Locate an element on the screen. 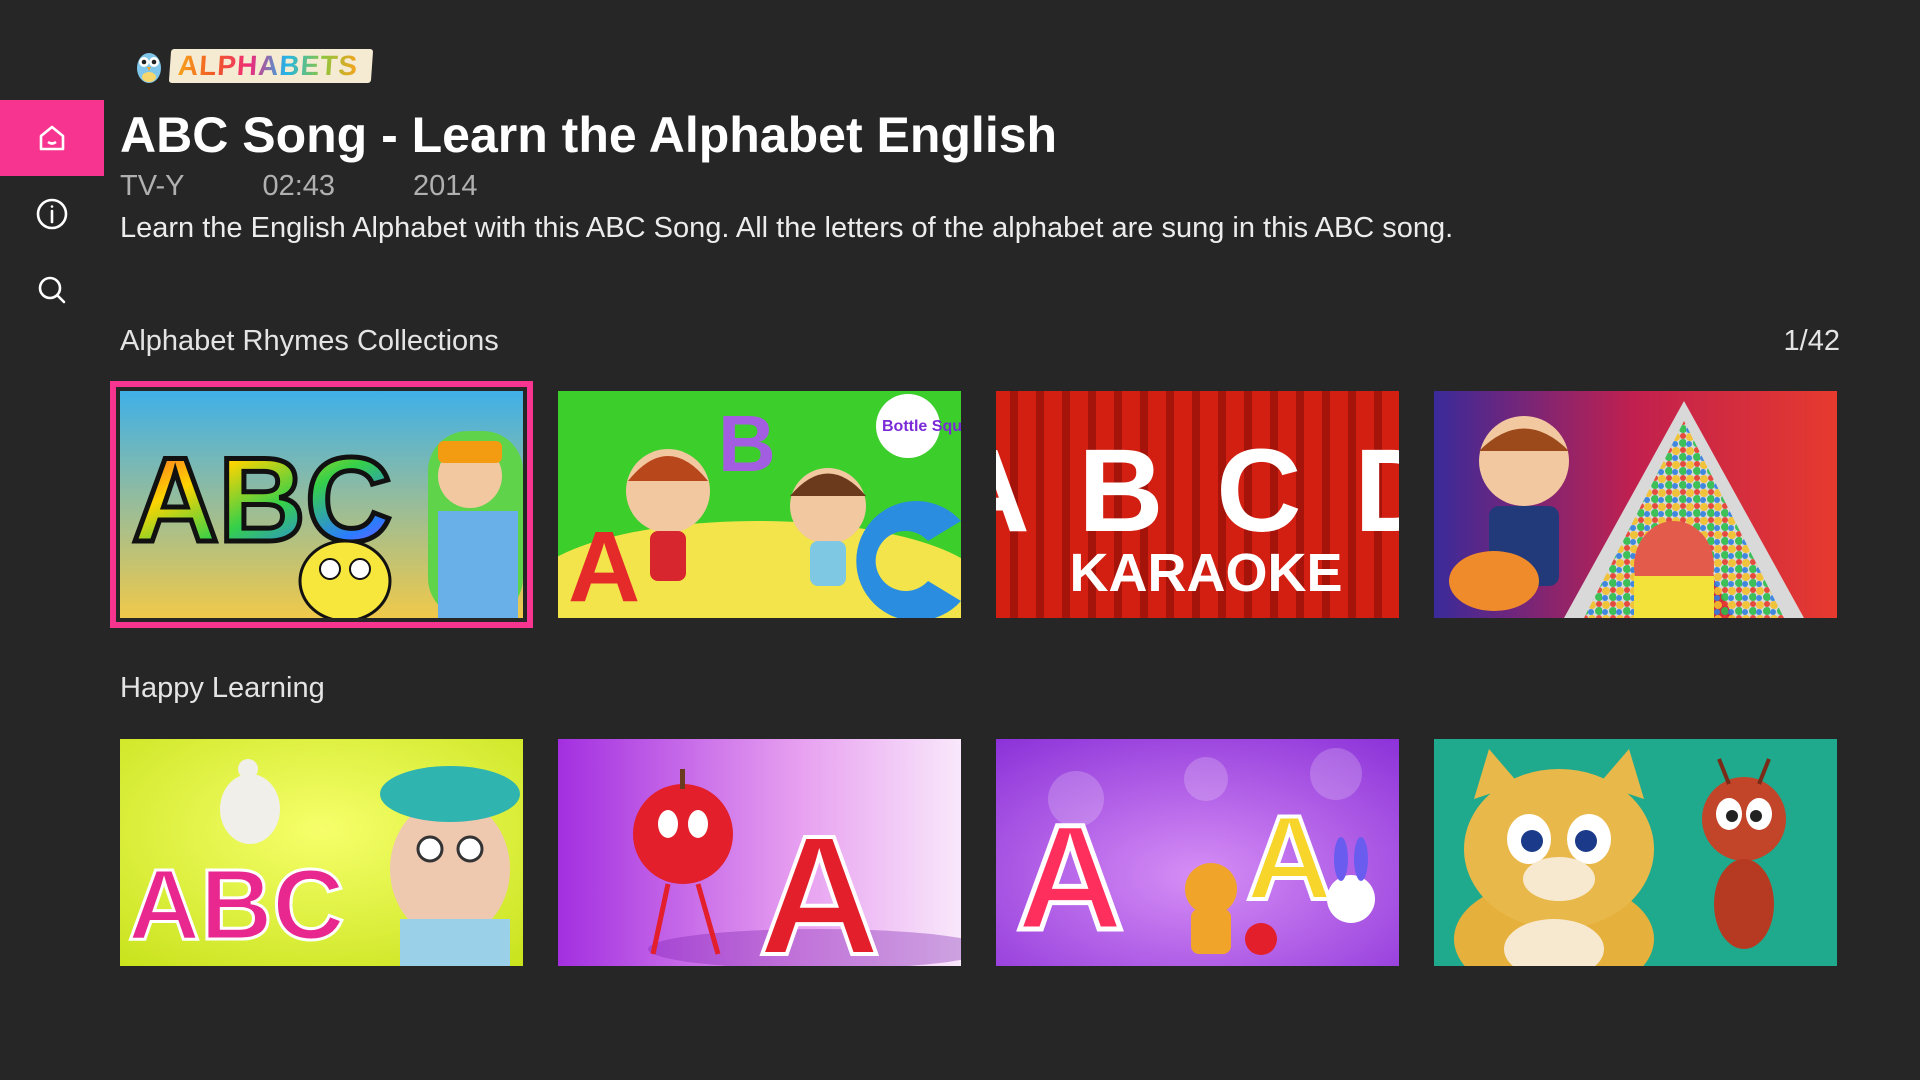 This screenshot has width=1920, height=1080. thumbnail-image: A is located at coordinates (759, 852).